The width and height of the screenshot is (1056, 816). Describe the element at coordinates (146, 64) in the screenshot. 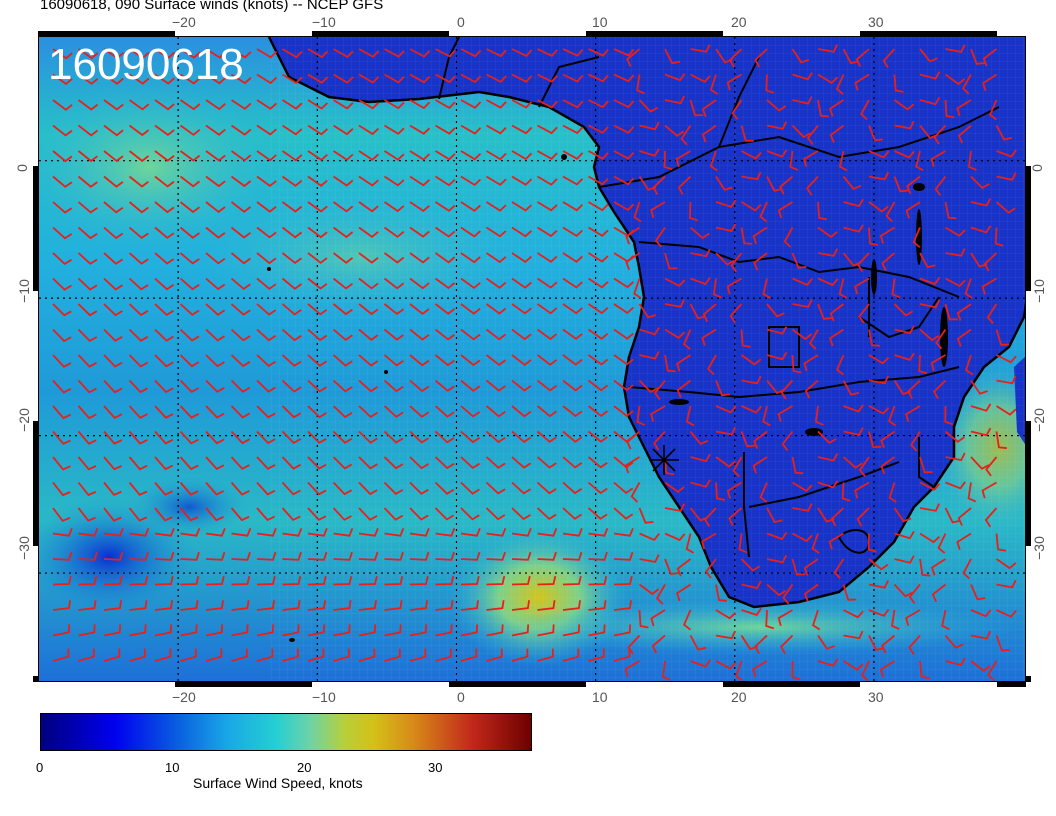

I see `date-stamp: 16090618` at that location.